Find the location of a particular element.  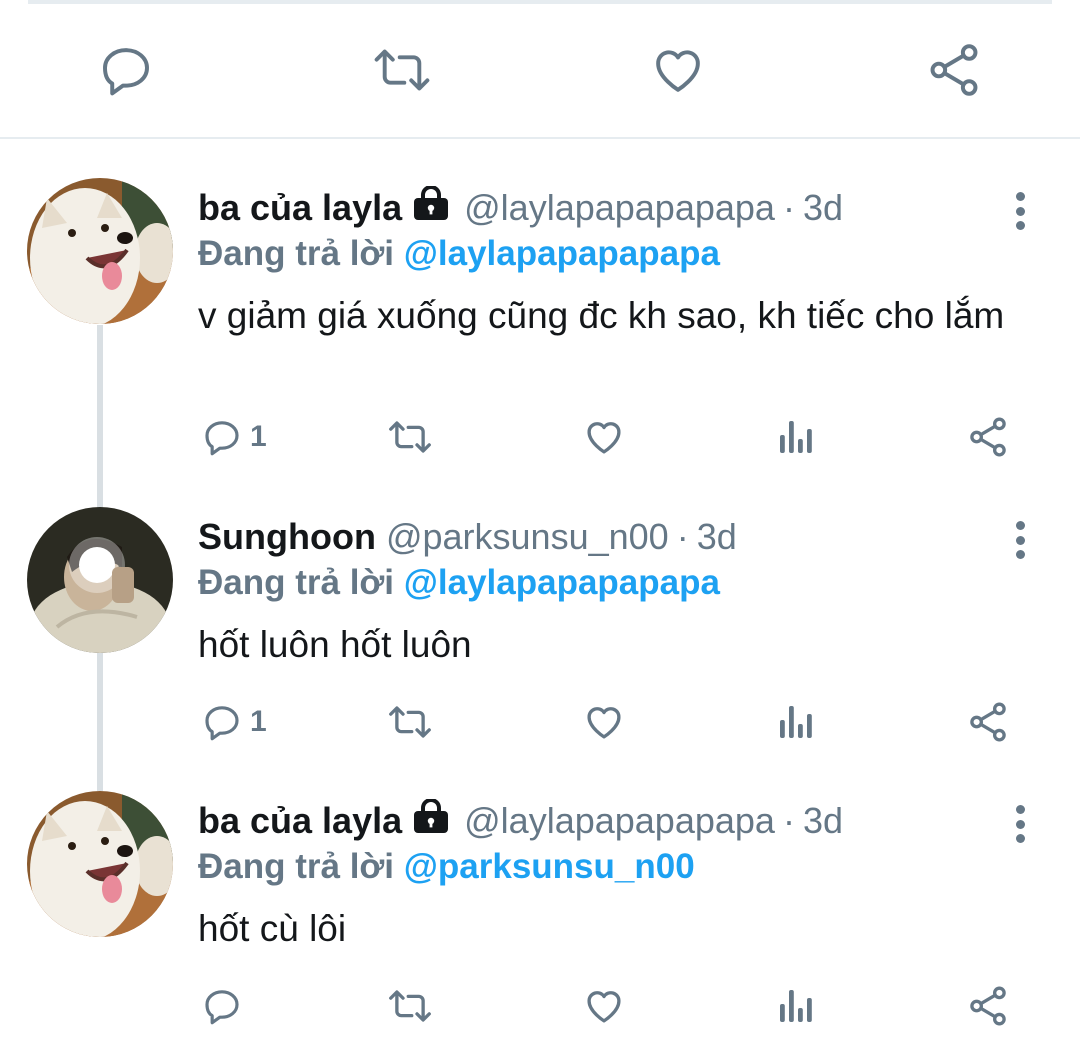

tweet-header: Sunghoon @parksunsu_n00 · 3d is located at coordinates (604, 537).